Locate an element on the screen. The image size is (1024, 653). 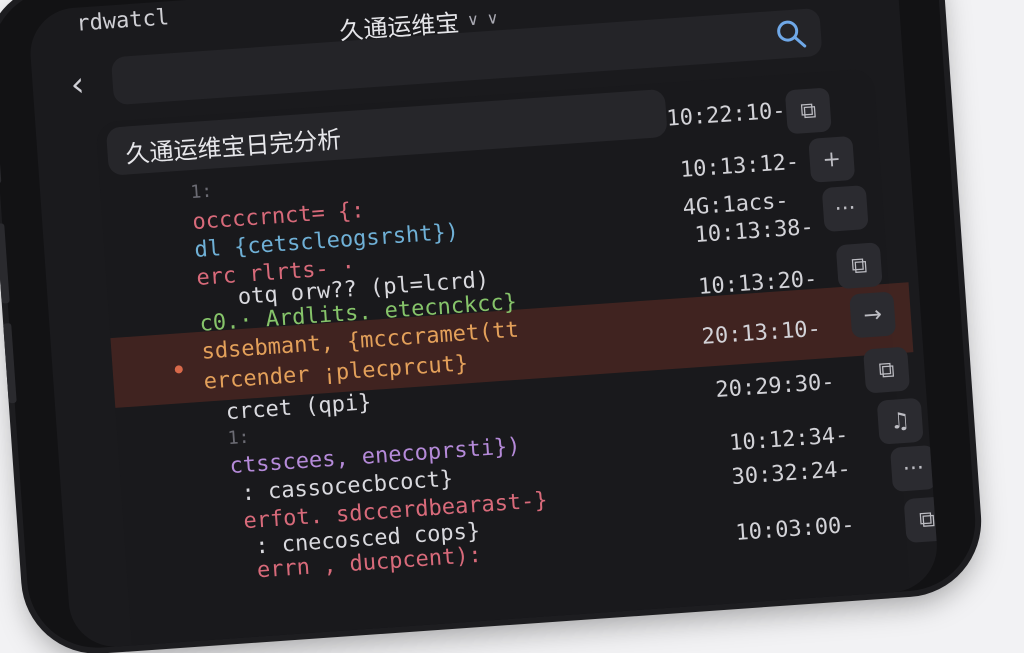
share-button: ♫ is located at coordinates (900, 421).